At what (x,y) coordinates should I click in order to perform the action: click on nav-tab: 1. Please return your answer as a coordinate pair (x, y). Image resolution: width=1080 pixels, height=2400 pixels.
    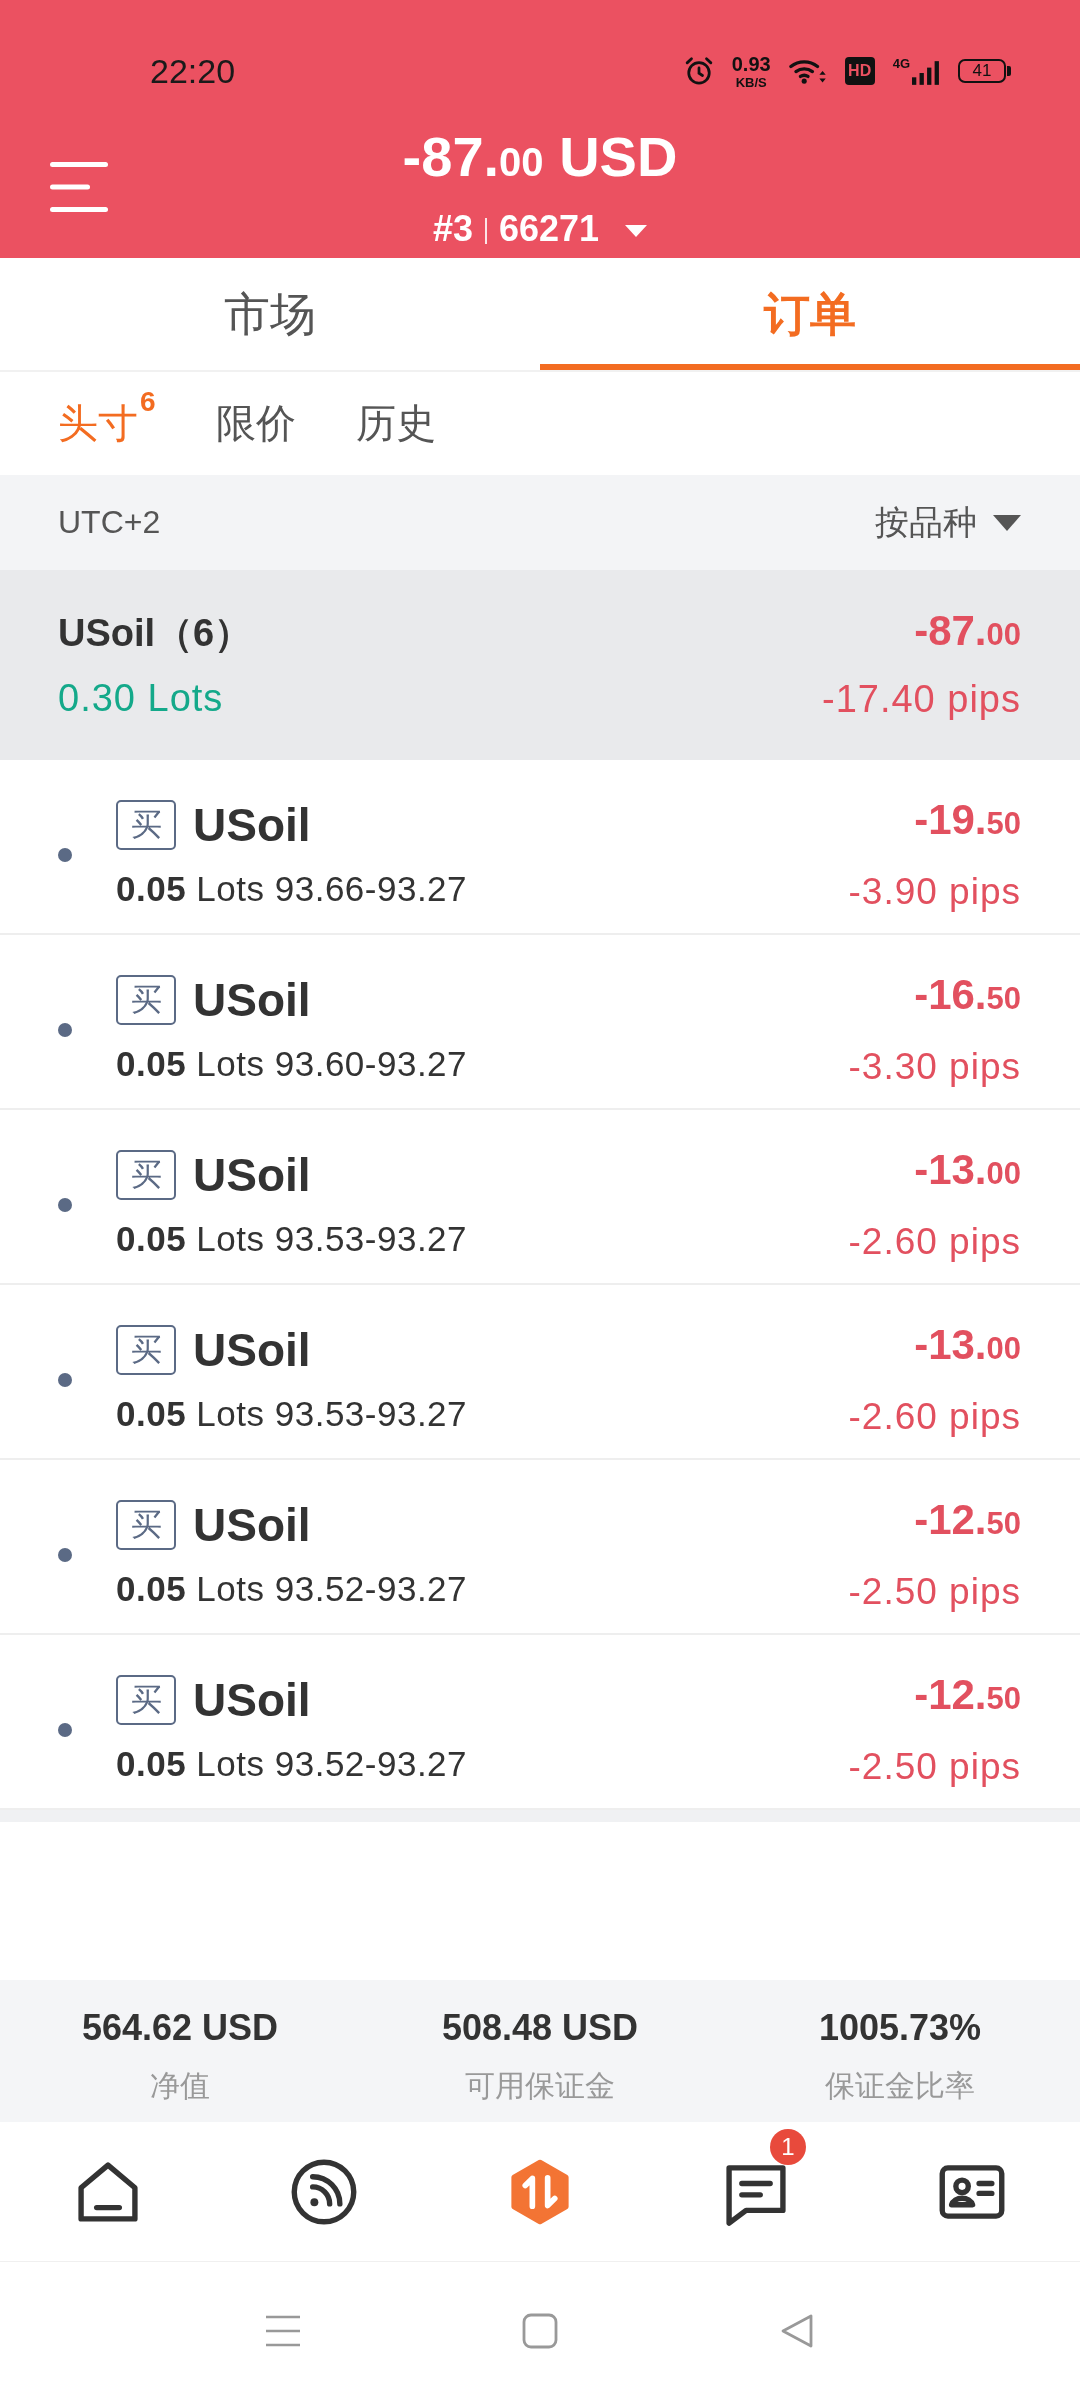
    Looking at the image, I should click on (756, 2191).